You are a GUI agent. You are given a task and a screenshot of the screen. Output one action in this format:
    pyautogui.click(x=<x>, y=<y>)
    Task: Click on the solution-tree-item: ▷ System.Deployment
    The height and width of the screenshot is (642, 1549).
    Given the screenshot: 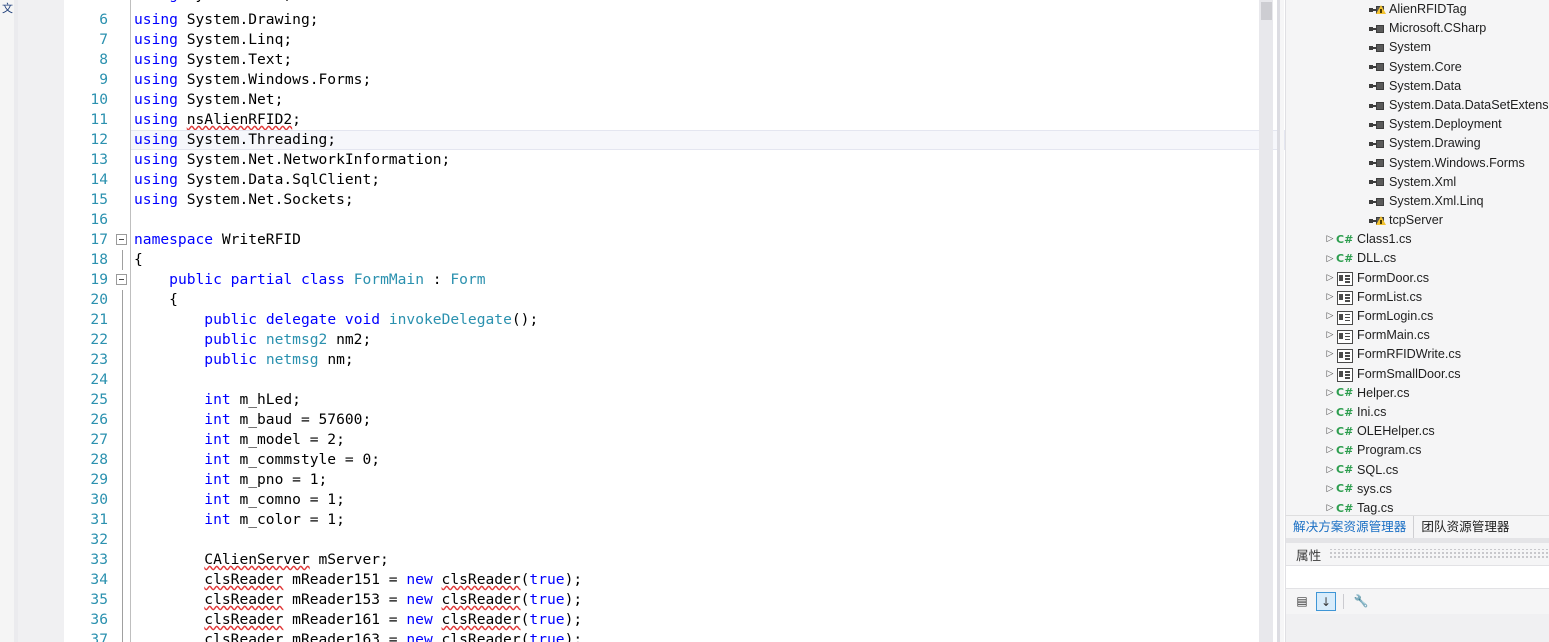 What is the action you would take?
    pyautogui.click(x=1417, y=124)
    